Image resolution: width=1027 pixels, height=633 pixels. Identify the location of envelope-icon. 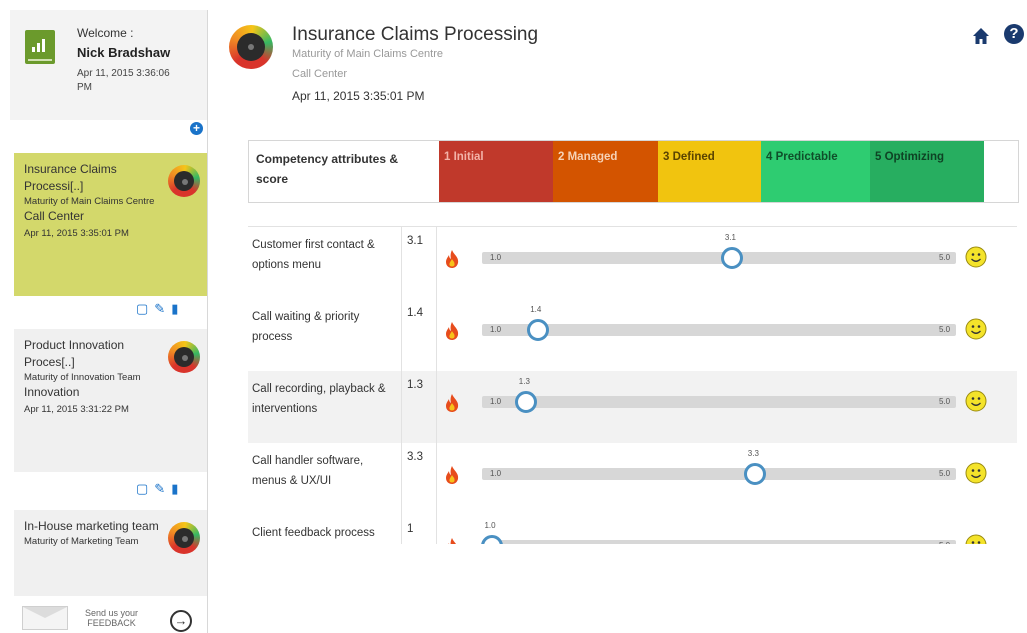
(45, 618).